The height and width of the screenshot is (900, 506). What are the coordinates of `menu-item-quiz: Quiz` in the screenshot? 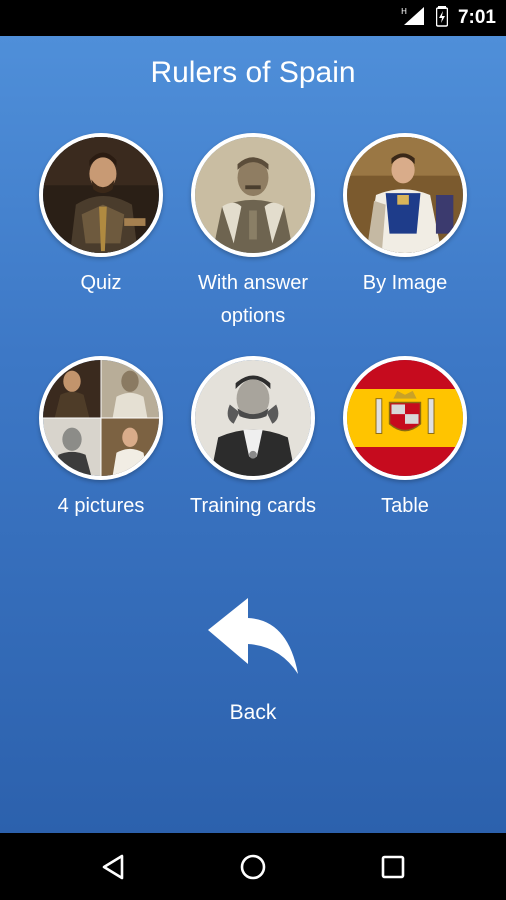 It's located at (101, 216).